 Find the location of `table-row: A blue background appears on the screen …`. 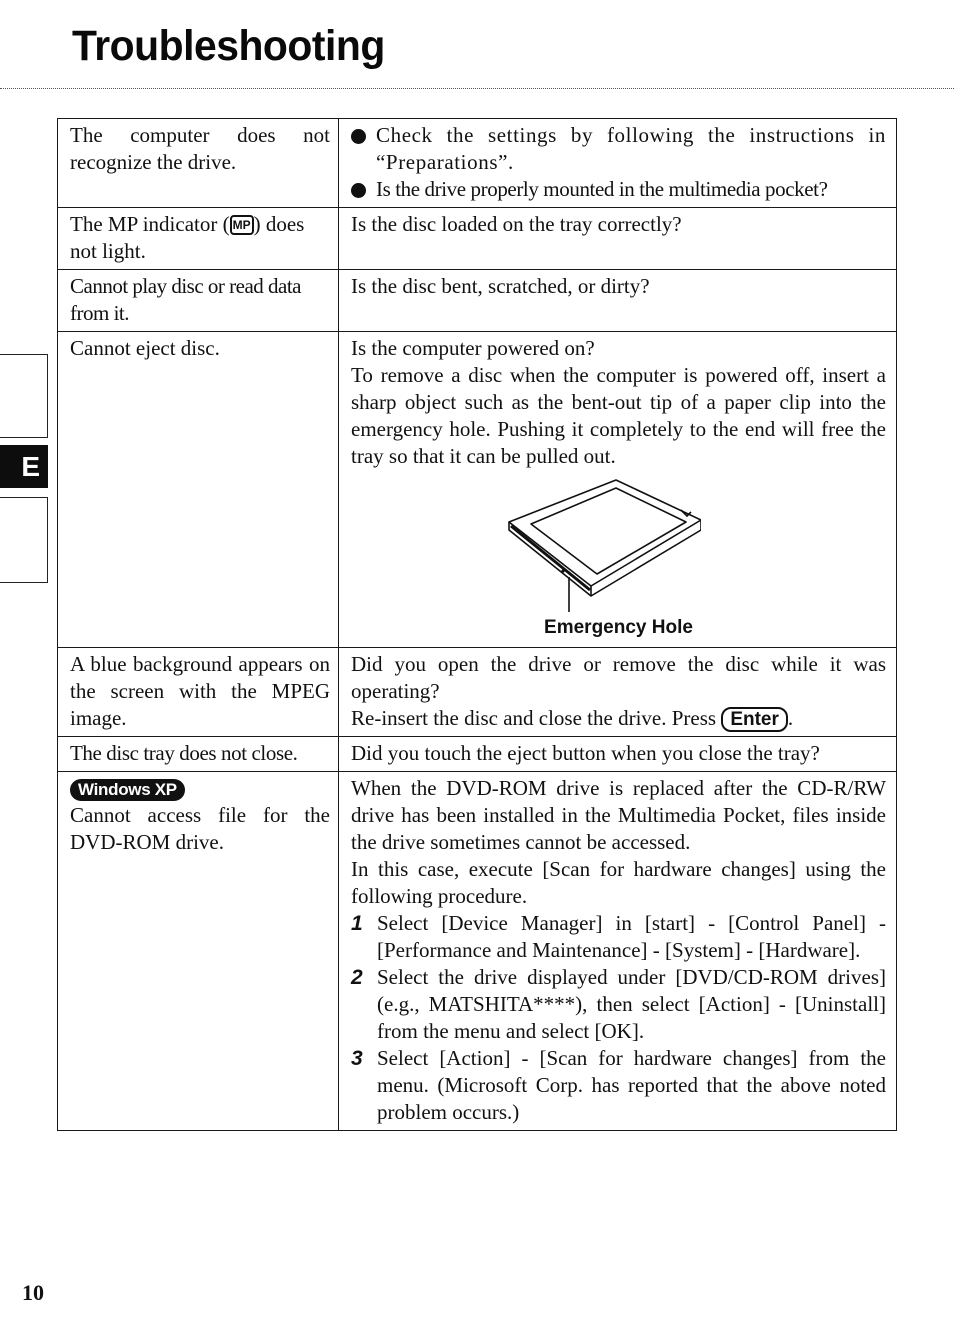

table-row: A blue background appears on the screen … is located at coordinates (477, 692).